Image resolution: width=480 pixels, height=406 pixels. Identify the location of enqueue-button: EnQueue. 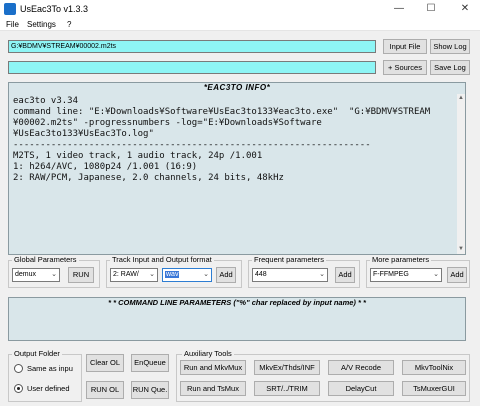
(150, 363).